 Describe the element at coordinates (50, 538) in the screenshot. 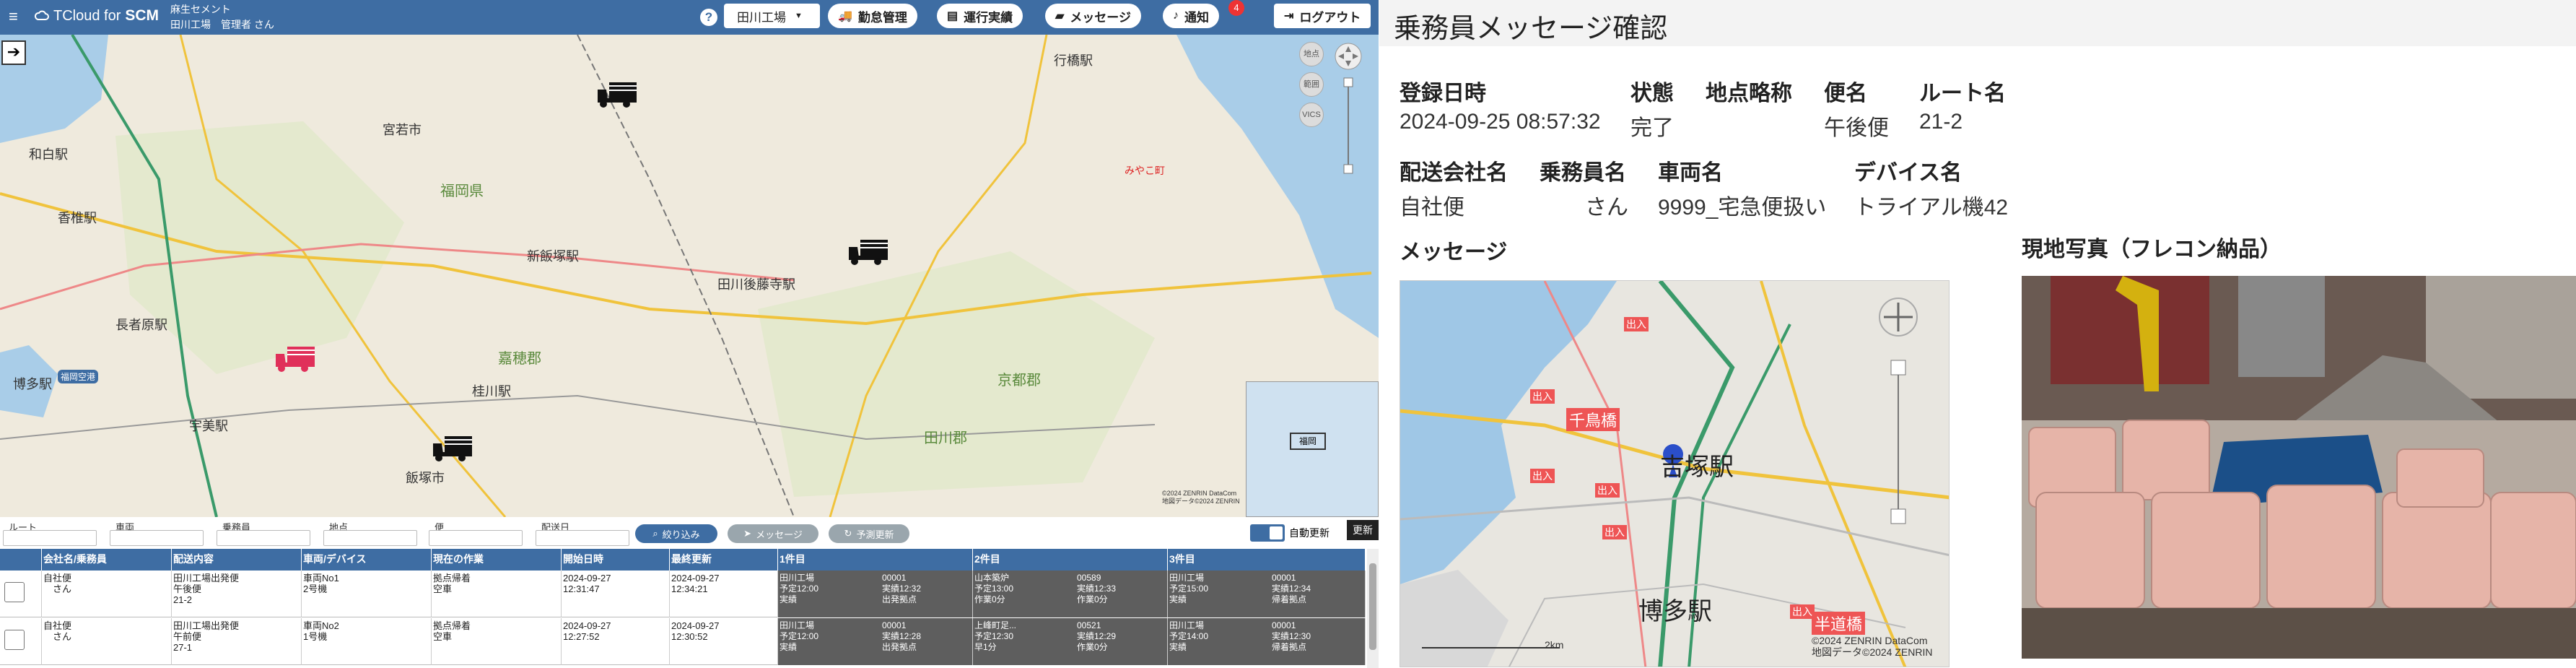

I see `route-input` at that location.